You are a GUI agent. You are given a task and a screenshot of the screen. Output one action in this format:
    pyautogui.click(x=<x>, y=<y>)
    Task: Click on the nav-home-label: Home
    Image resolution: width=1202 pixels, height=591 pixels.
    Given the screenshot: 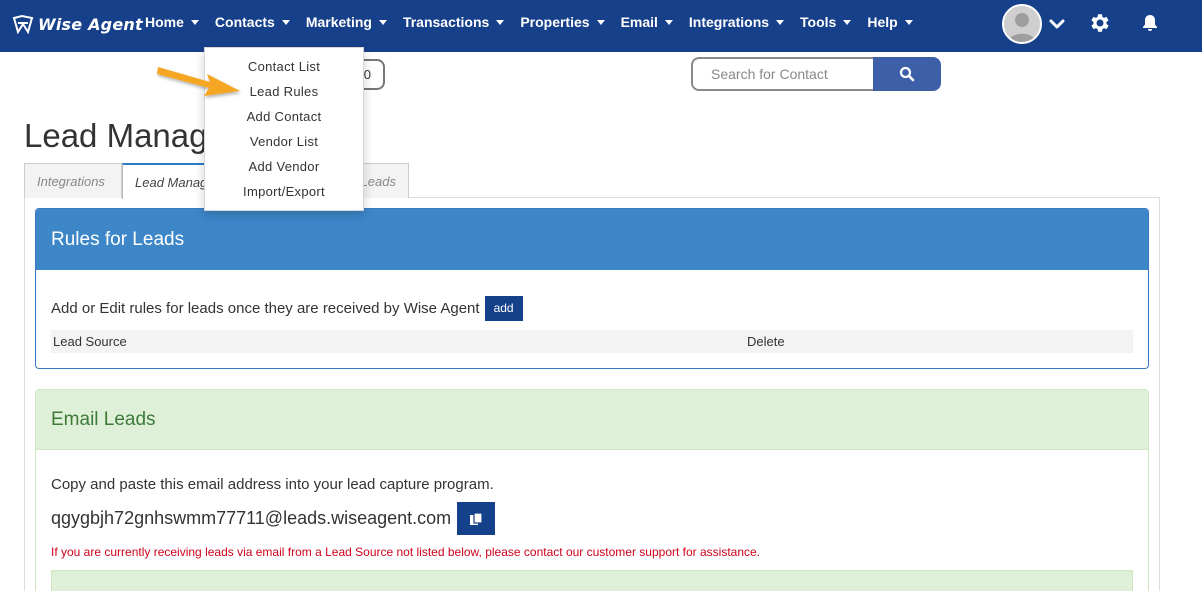 What is the action you would take?
    pyautogui.click(x=164, y=22)
    